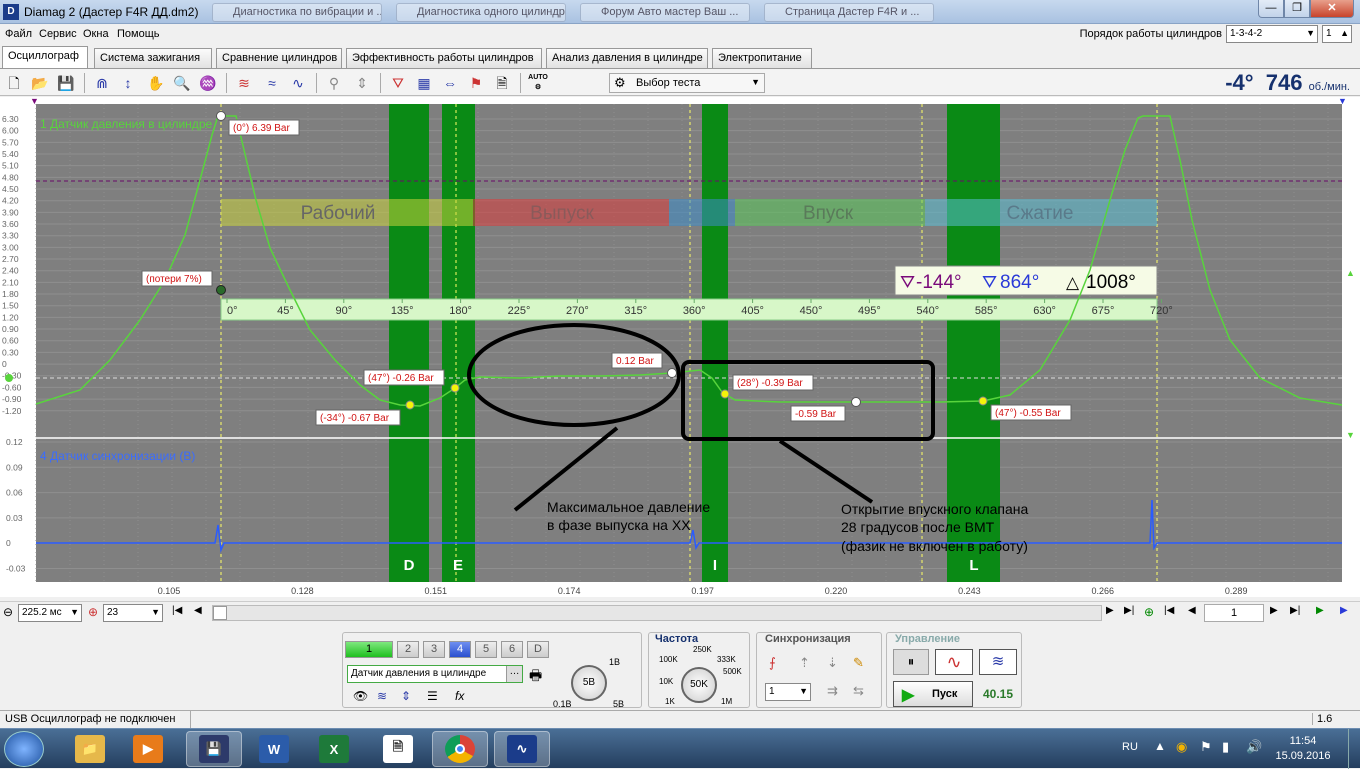  Describe the element at coordinates (481, 12) in the screenshot. I see `background-window-2: Диагностика одного цилиндра` at that location.